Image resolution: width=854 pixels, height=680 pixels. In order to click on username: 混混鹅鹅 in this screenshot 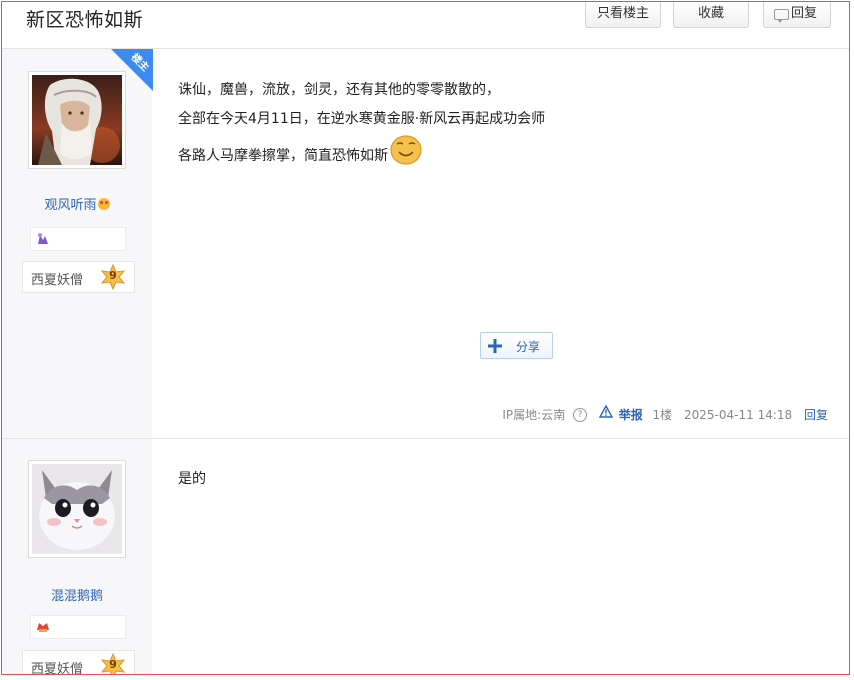, I will do `click(77, 594)`.